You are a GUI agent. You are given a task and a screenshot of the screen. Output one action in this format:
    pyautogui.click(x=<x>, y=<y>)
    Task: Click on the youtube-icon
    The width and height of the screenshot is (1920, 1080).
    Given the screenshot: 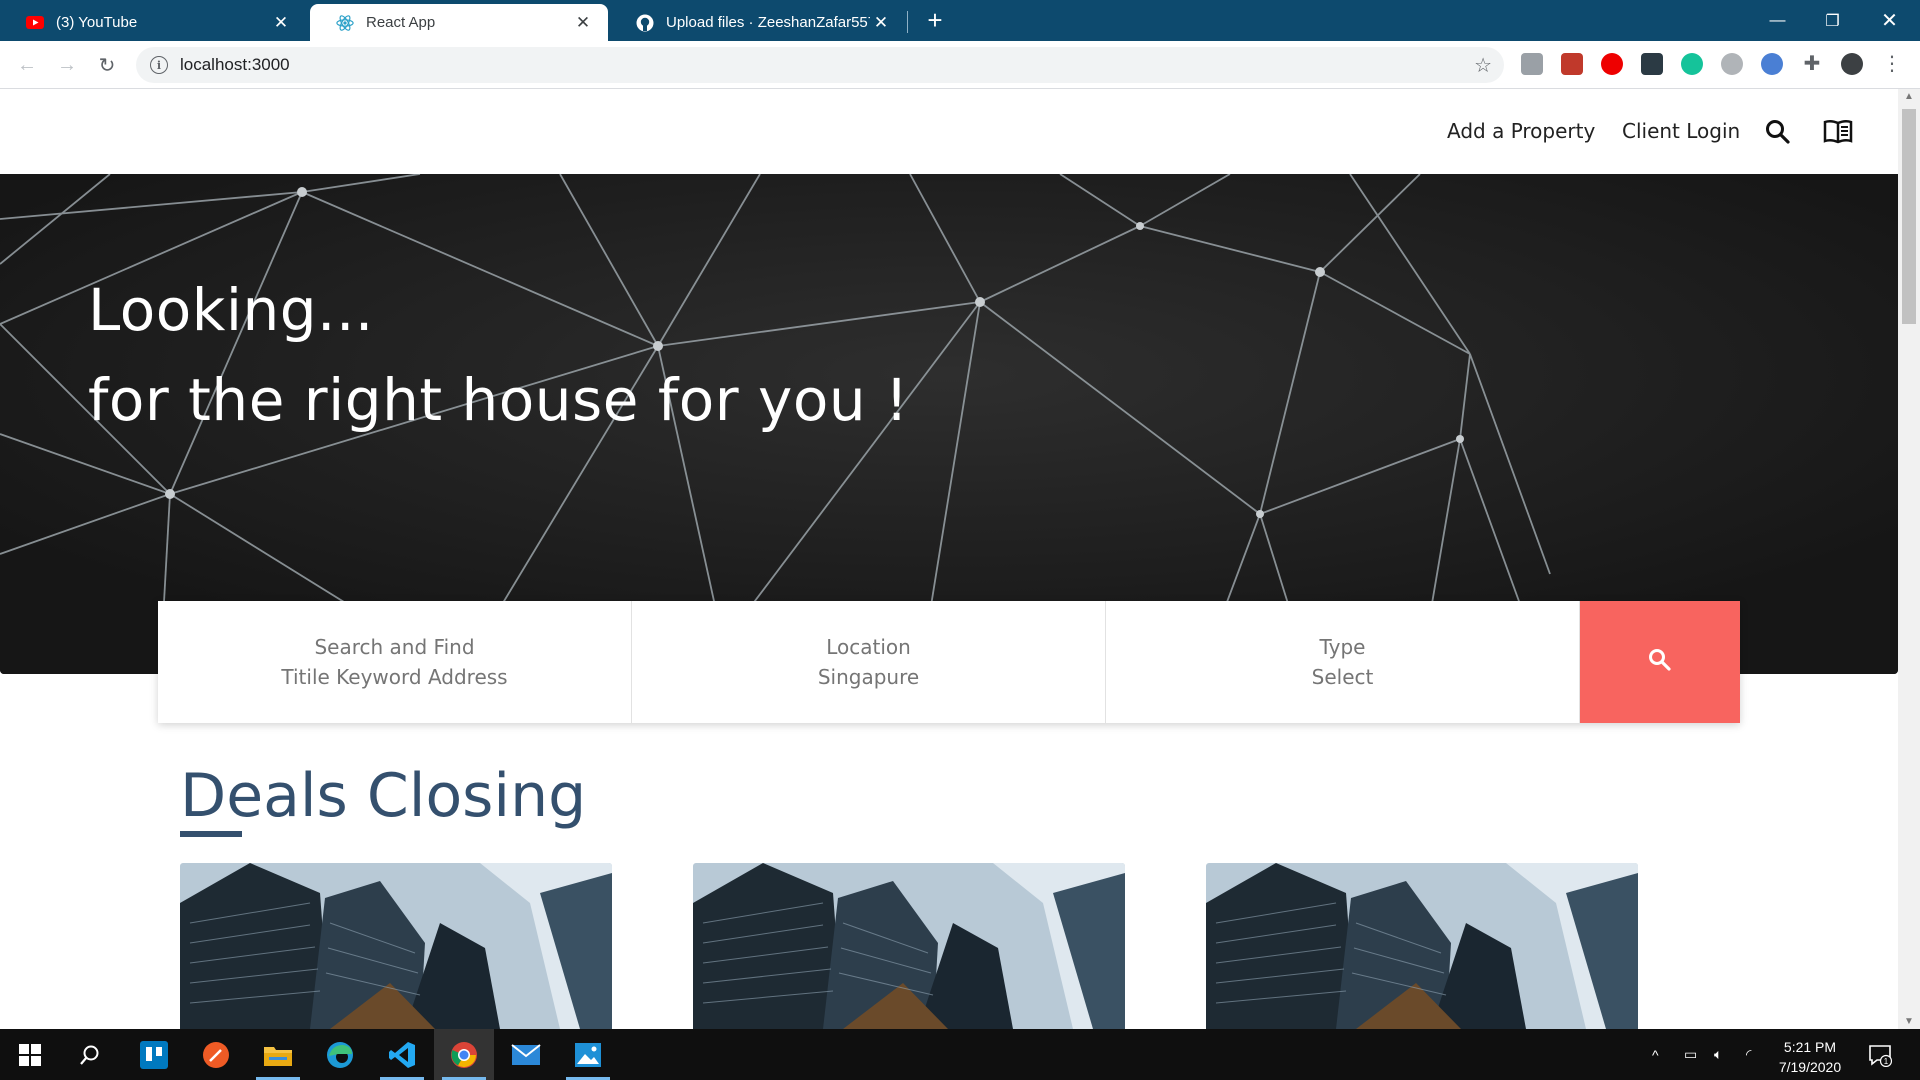 What is the action you would take?
    pyautogui.click(x=35, y=23)
    